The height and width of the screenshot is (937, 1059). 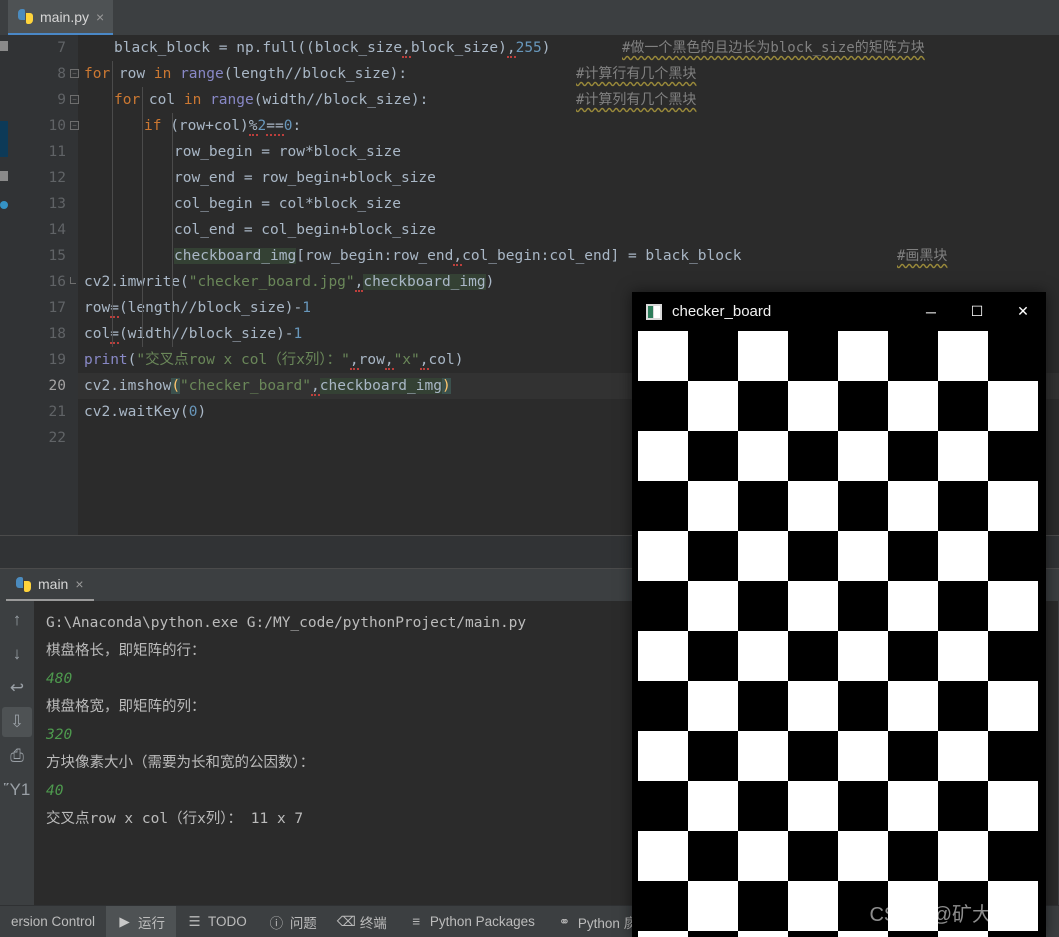 I want to click on code-line: col_begin = col*block_size, so click(x=568, y=204).